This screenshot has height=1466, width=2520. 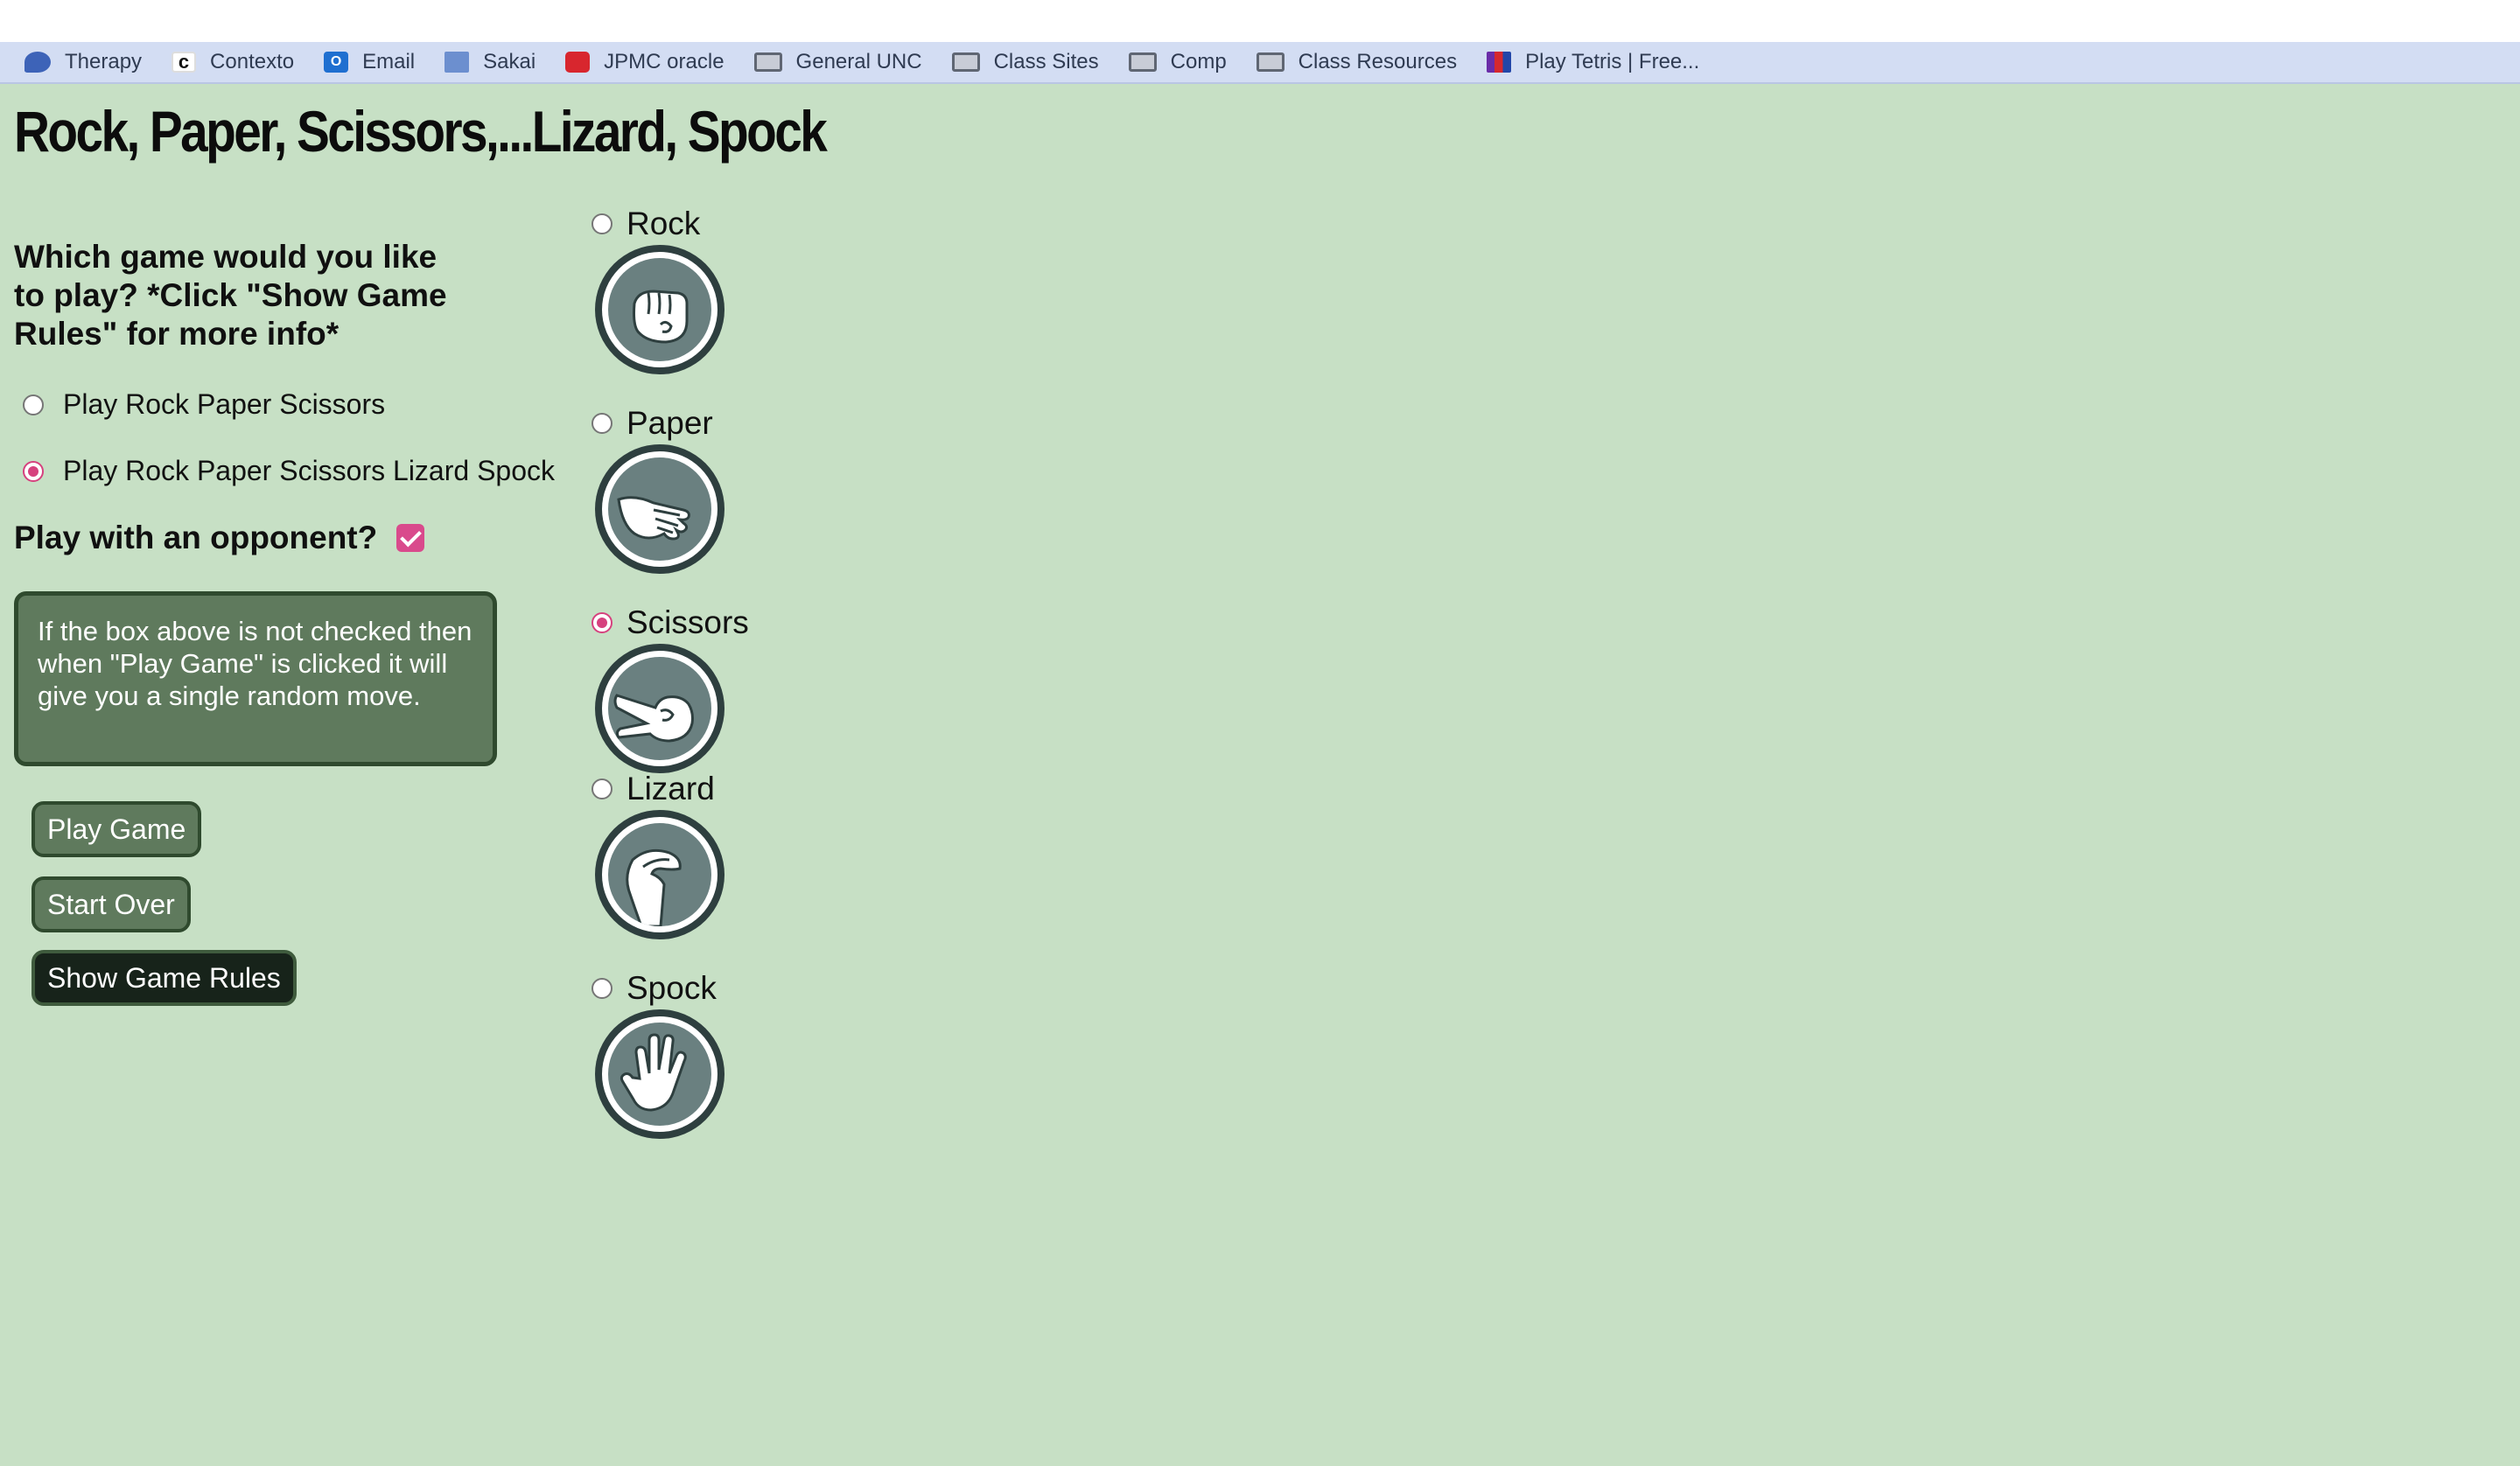 I want to click on spock-hand-icon, so click(x=659, y=1074).